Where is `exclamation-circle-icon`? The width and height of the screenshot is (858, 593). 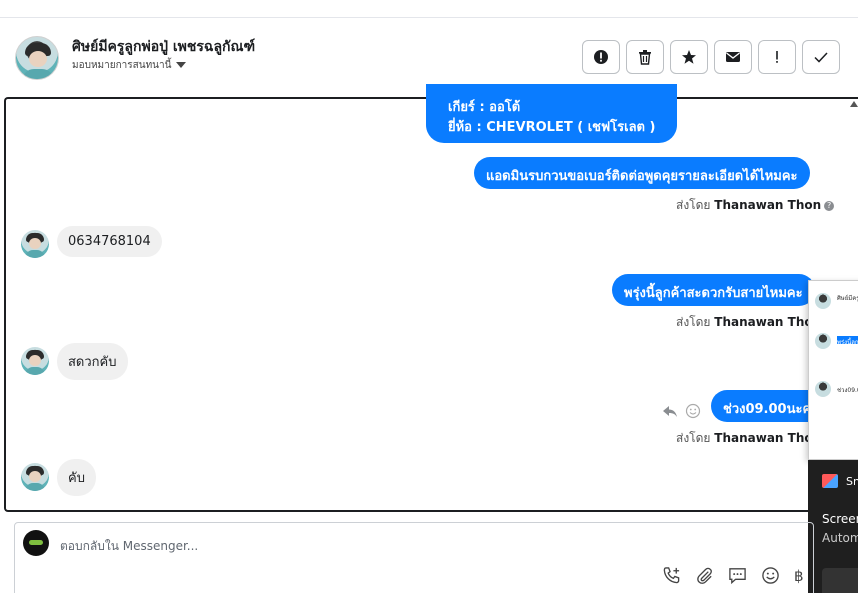
exclamation-circle-icon is located at coordinates (601, 57).